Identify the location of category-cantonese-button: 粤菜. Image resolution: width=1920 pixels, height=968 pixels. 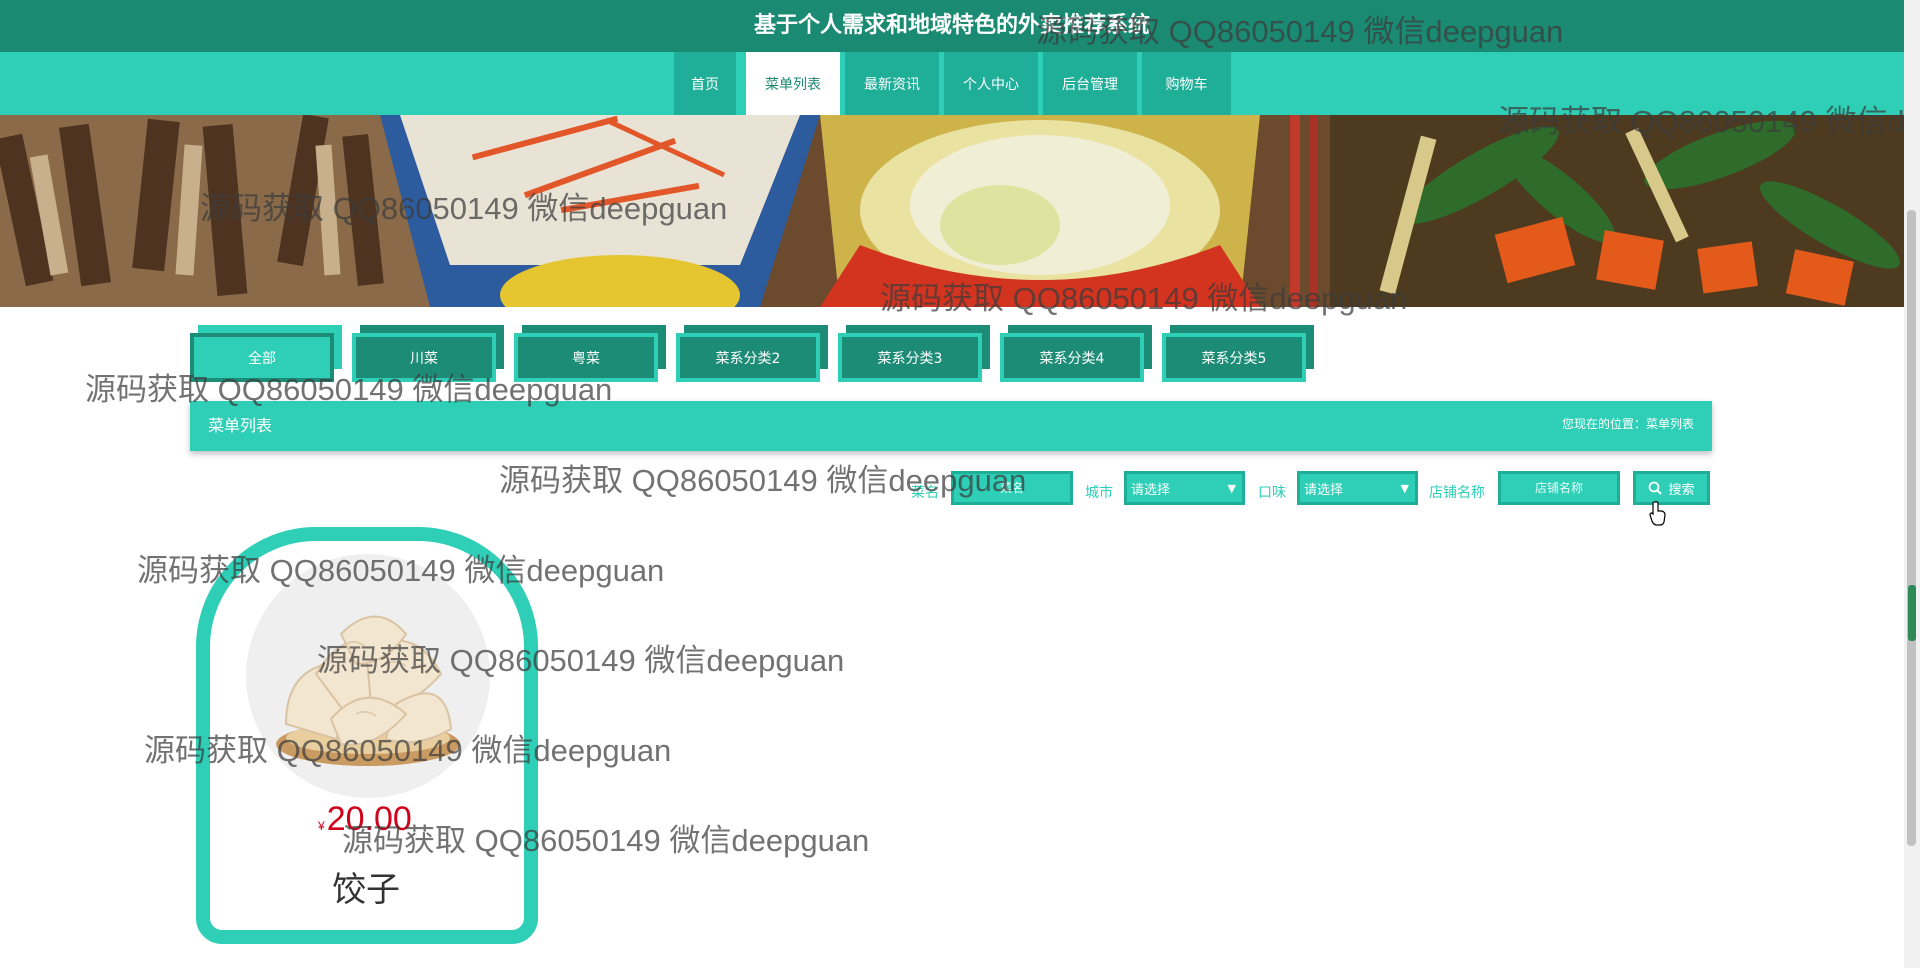
(590, 353).